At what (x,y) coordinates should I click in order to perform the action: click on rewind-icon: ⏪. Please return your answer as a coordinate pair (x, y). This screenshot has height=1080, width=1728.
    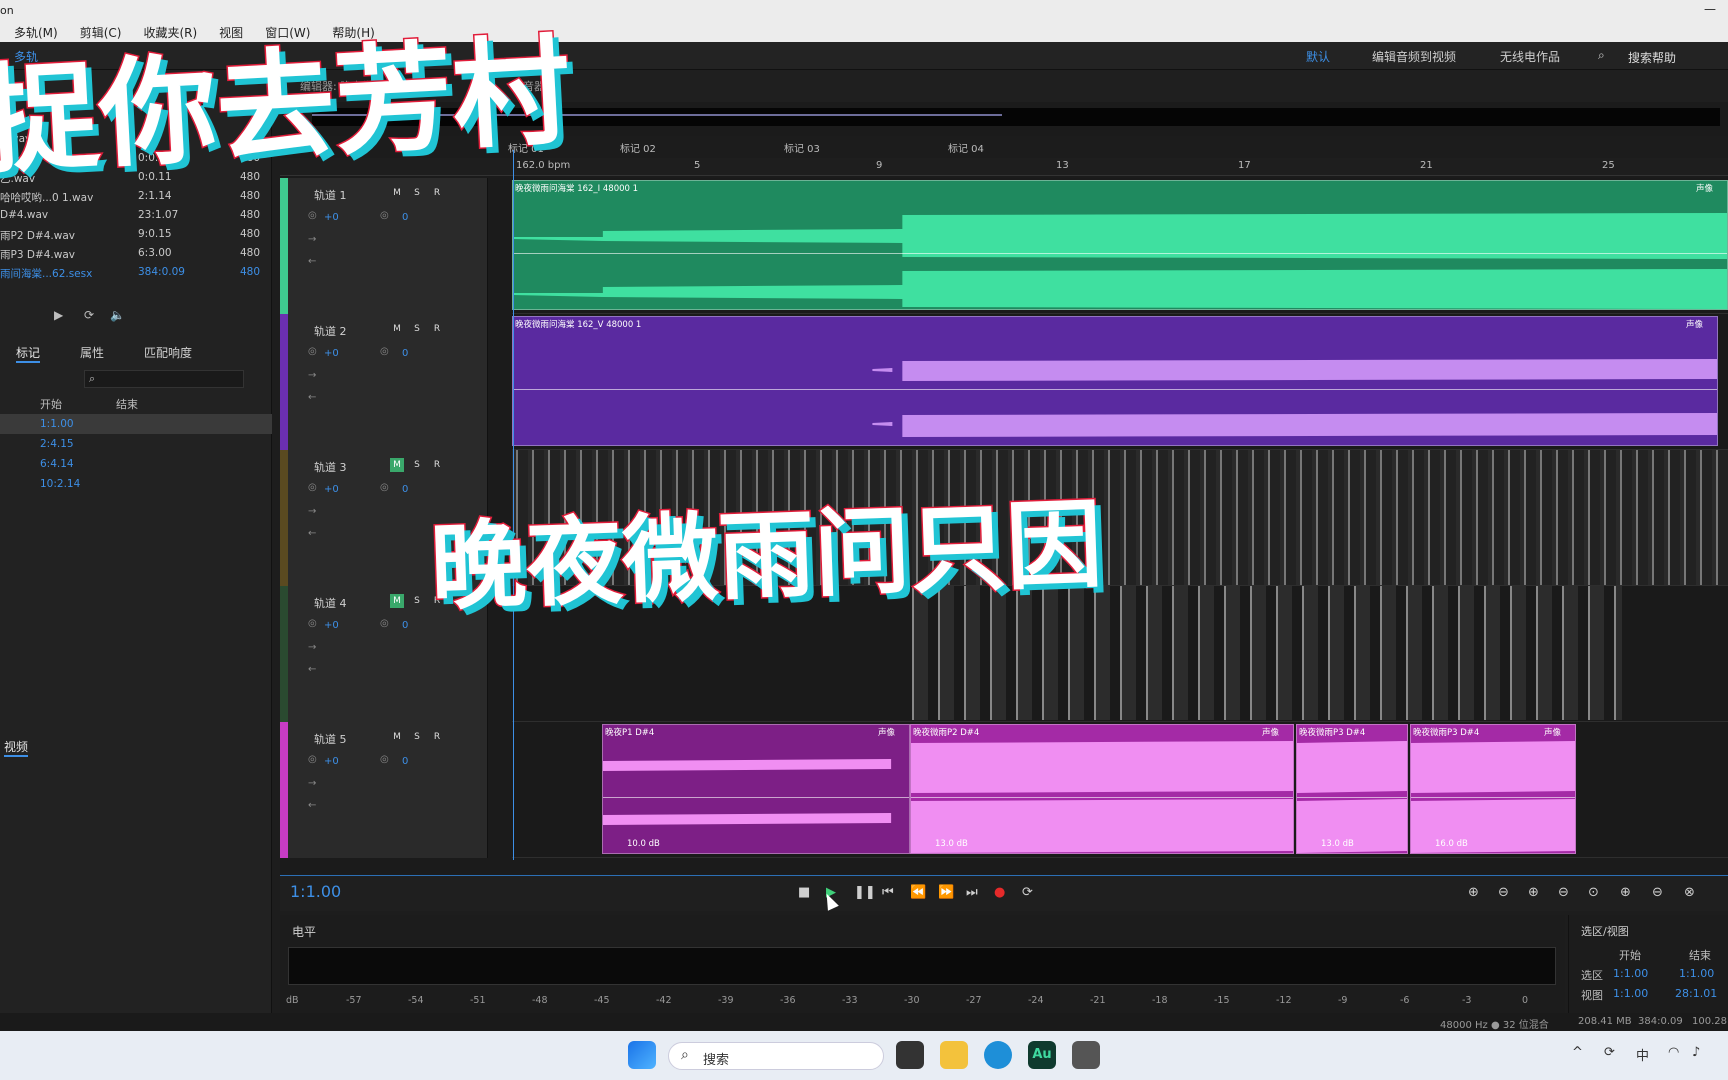
    Looking at the image, I should click on (918, 892).